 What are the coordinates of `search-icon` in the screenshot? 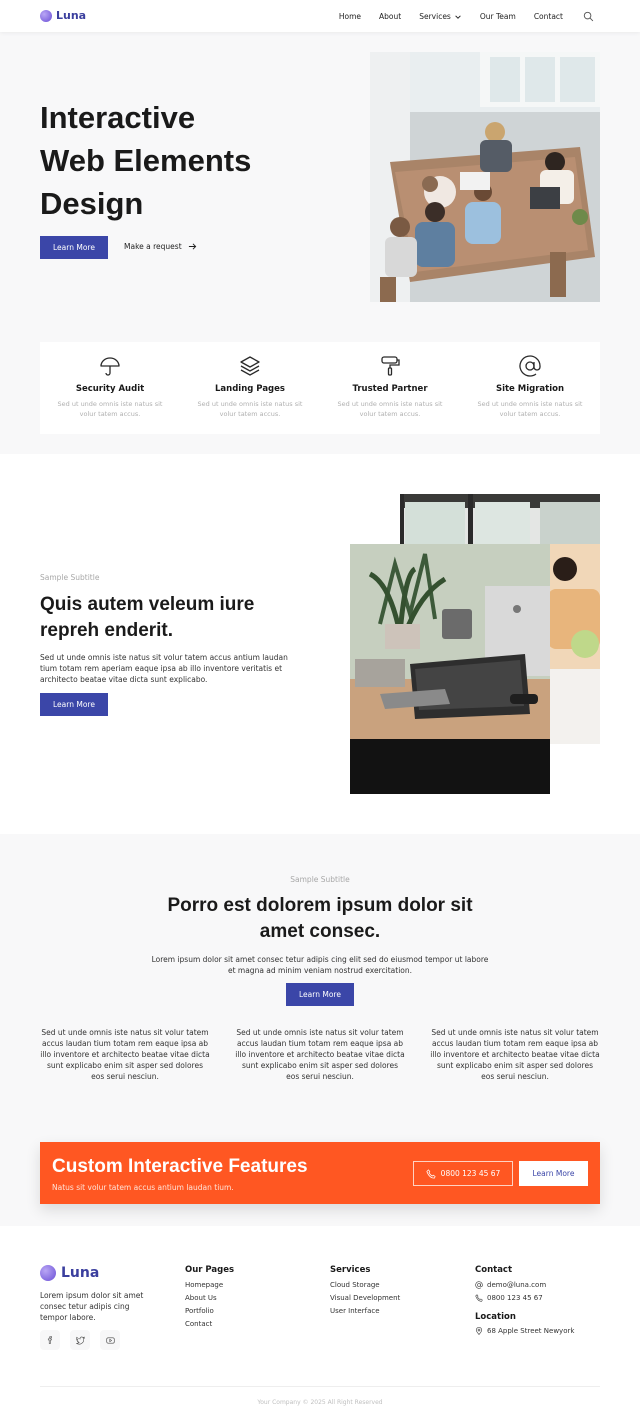 It's located at (588, 16).